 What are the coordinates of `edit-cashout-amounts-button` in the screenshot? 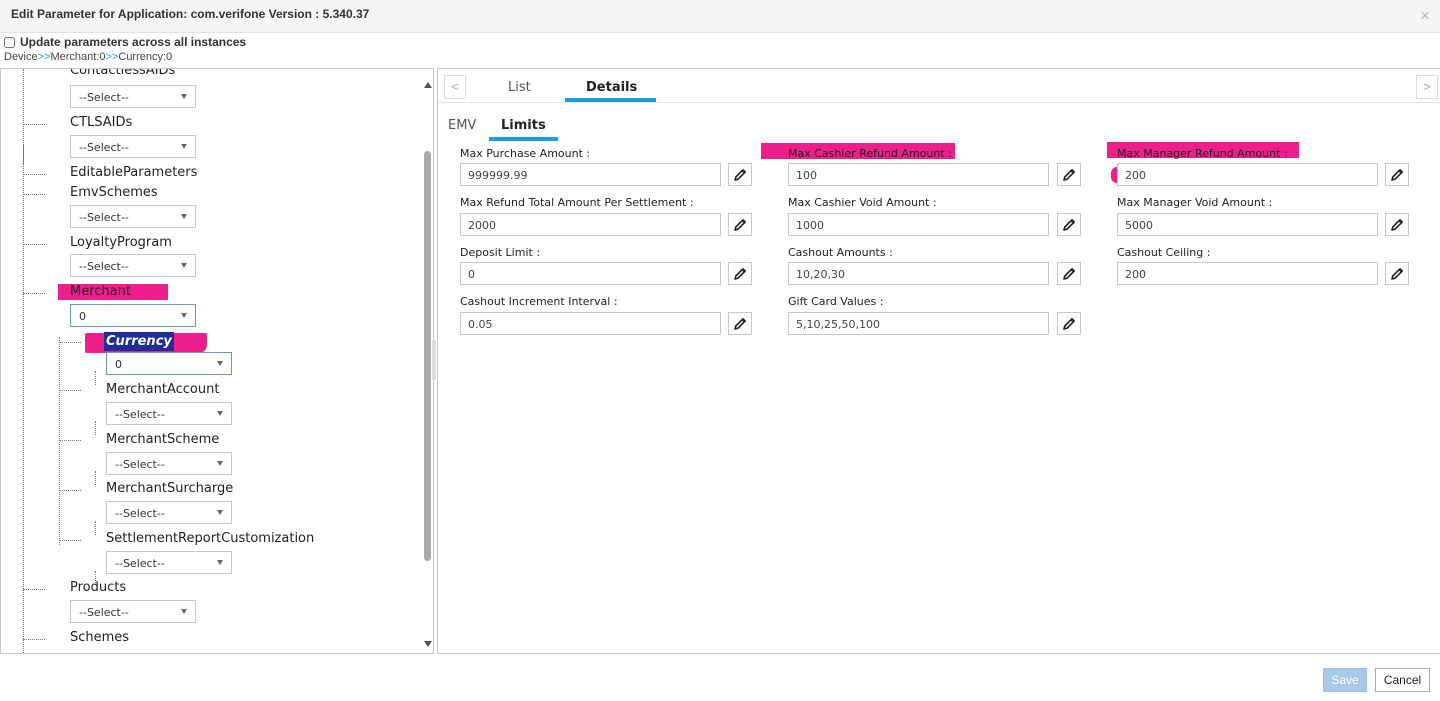 It's located at (1069, 273).